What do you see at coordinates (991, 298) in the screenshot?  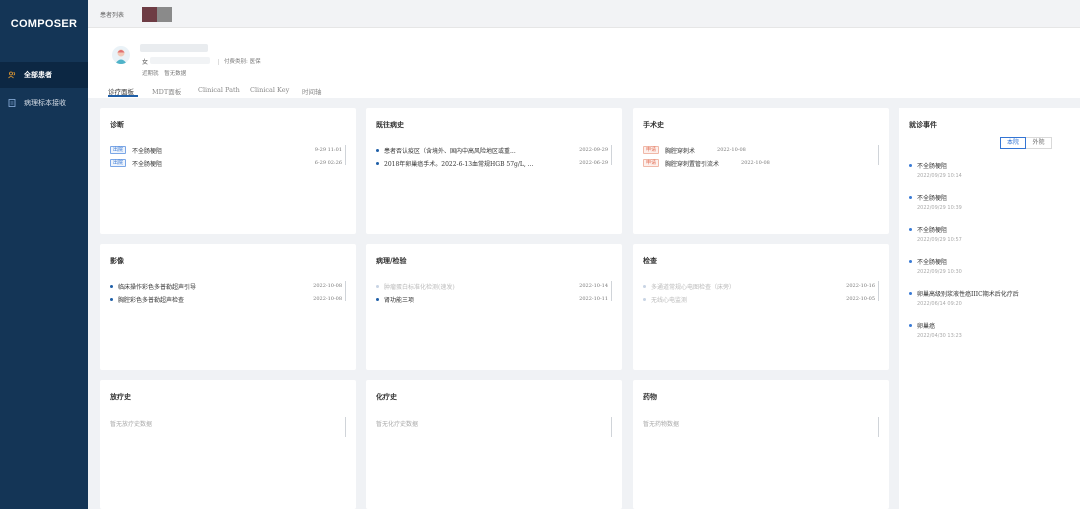 I see `event-item: 卵巢高级别浆液性癌IIIC期术后化疗后 2022/06/14 09:20` at bounding box center [991, 298].